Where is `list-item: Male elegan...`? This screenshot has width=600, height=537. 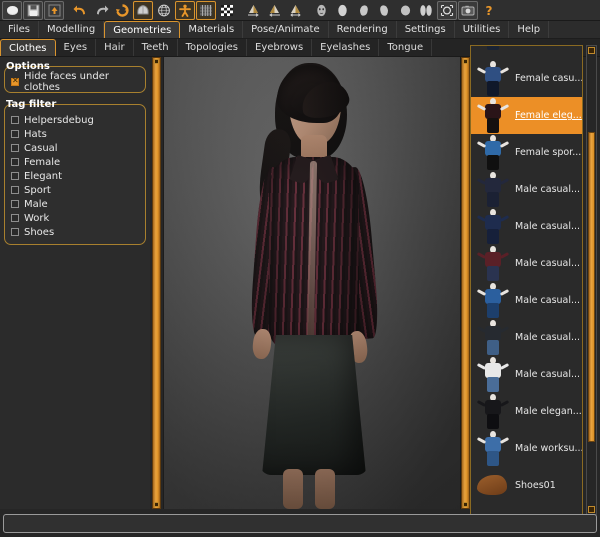
list-item: Male elegan... is located at coordinates (526, 411).